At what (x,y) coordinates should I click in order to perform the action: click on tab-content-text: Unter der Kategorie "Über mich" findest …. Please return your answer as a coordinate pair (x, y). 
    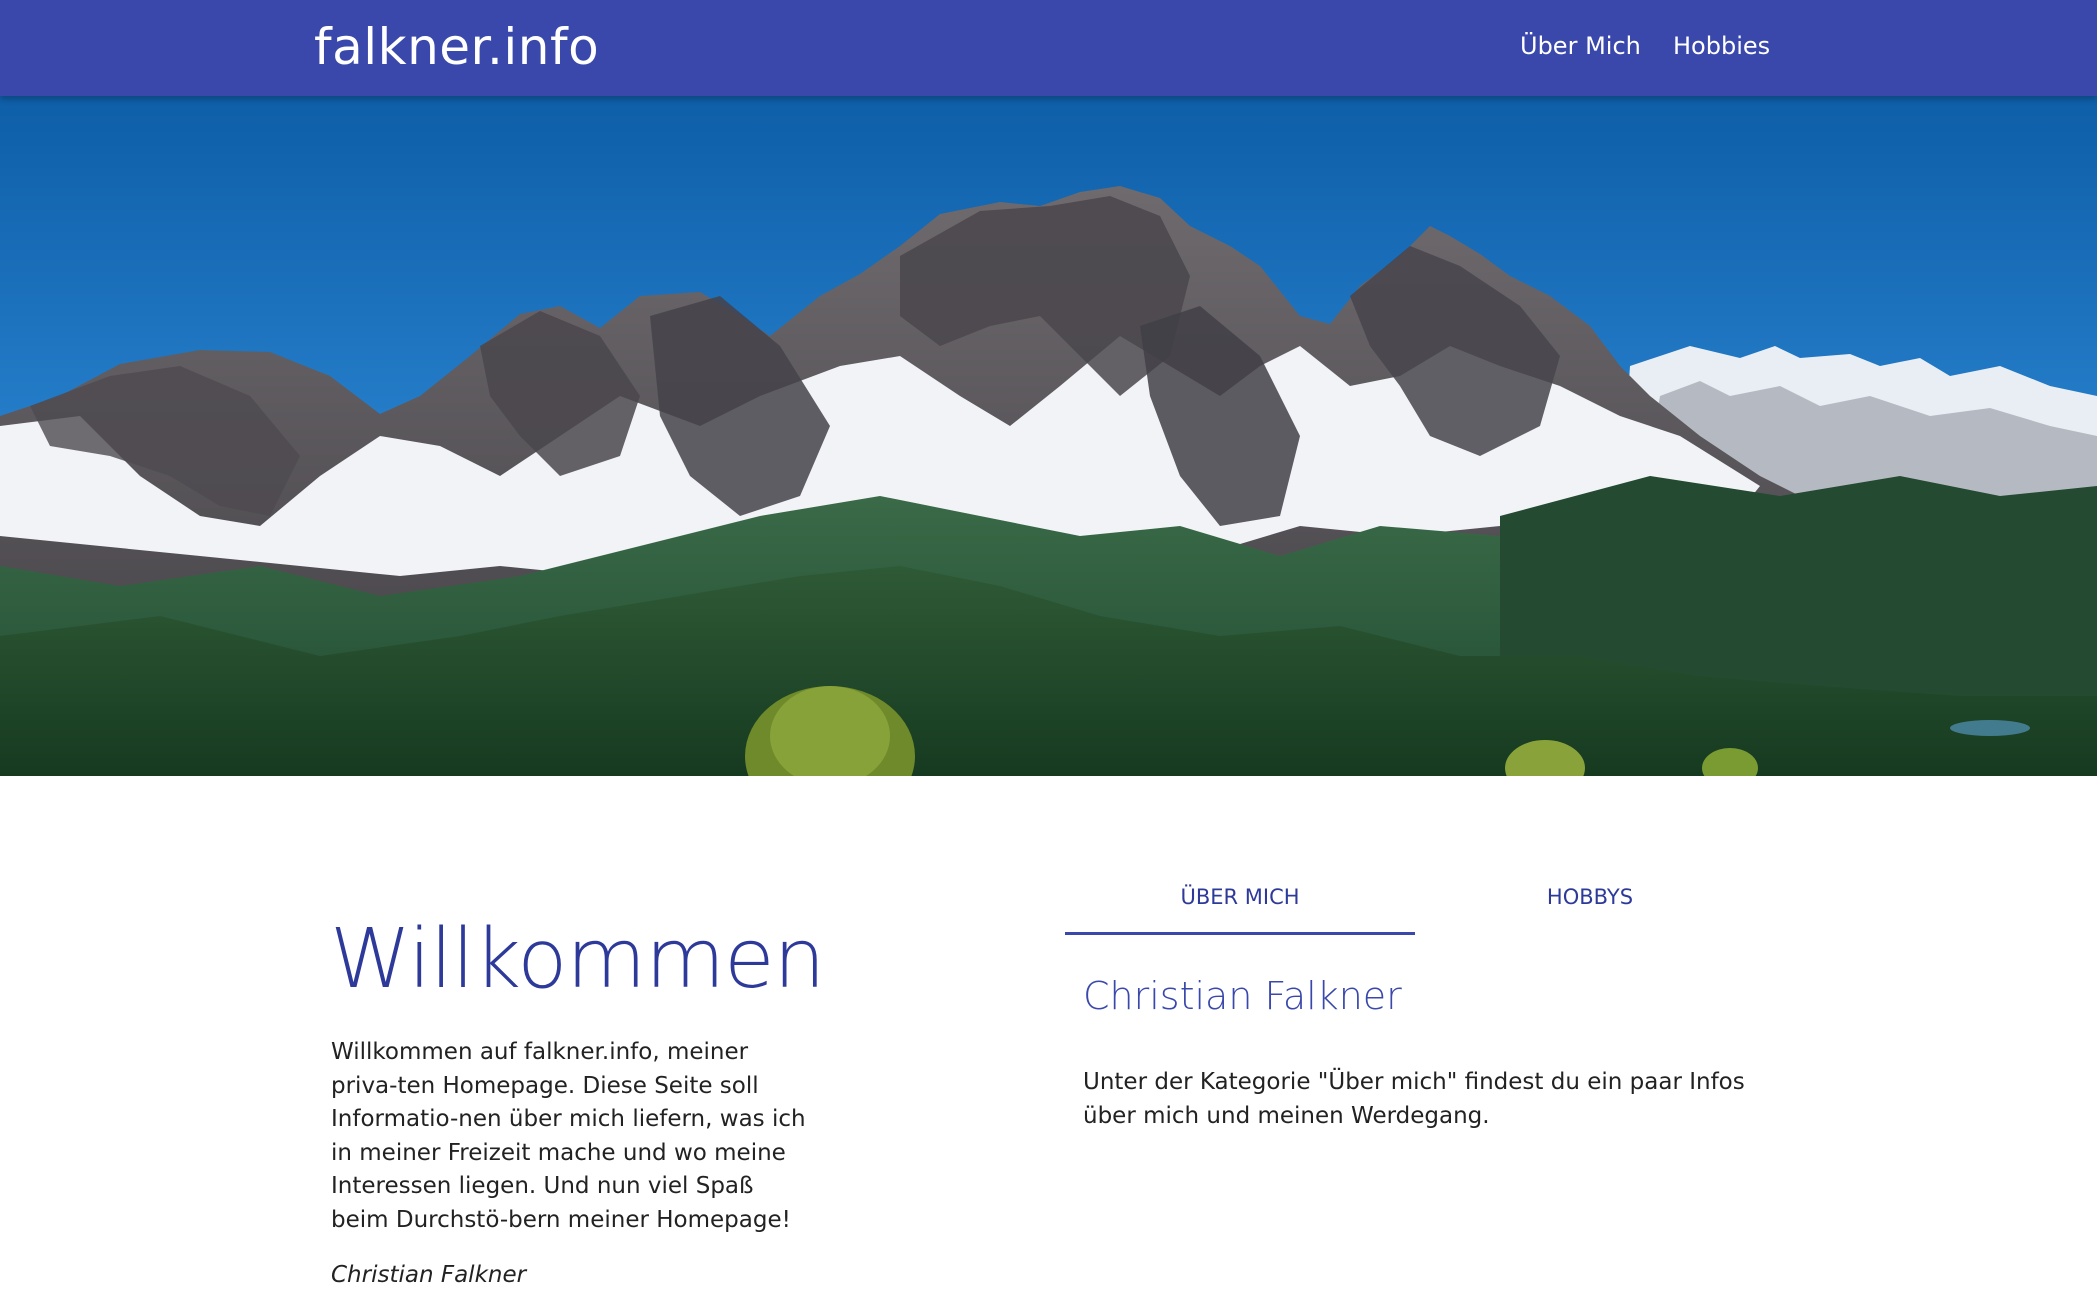
    Looking at the image, I should click on (1414, 1099).